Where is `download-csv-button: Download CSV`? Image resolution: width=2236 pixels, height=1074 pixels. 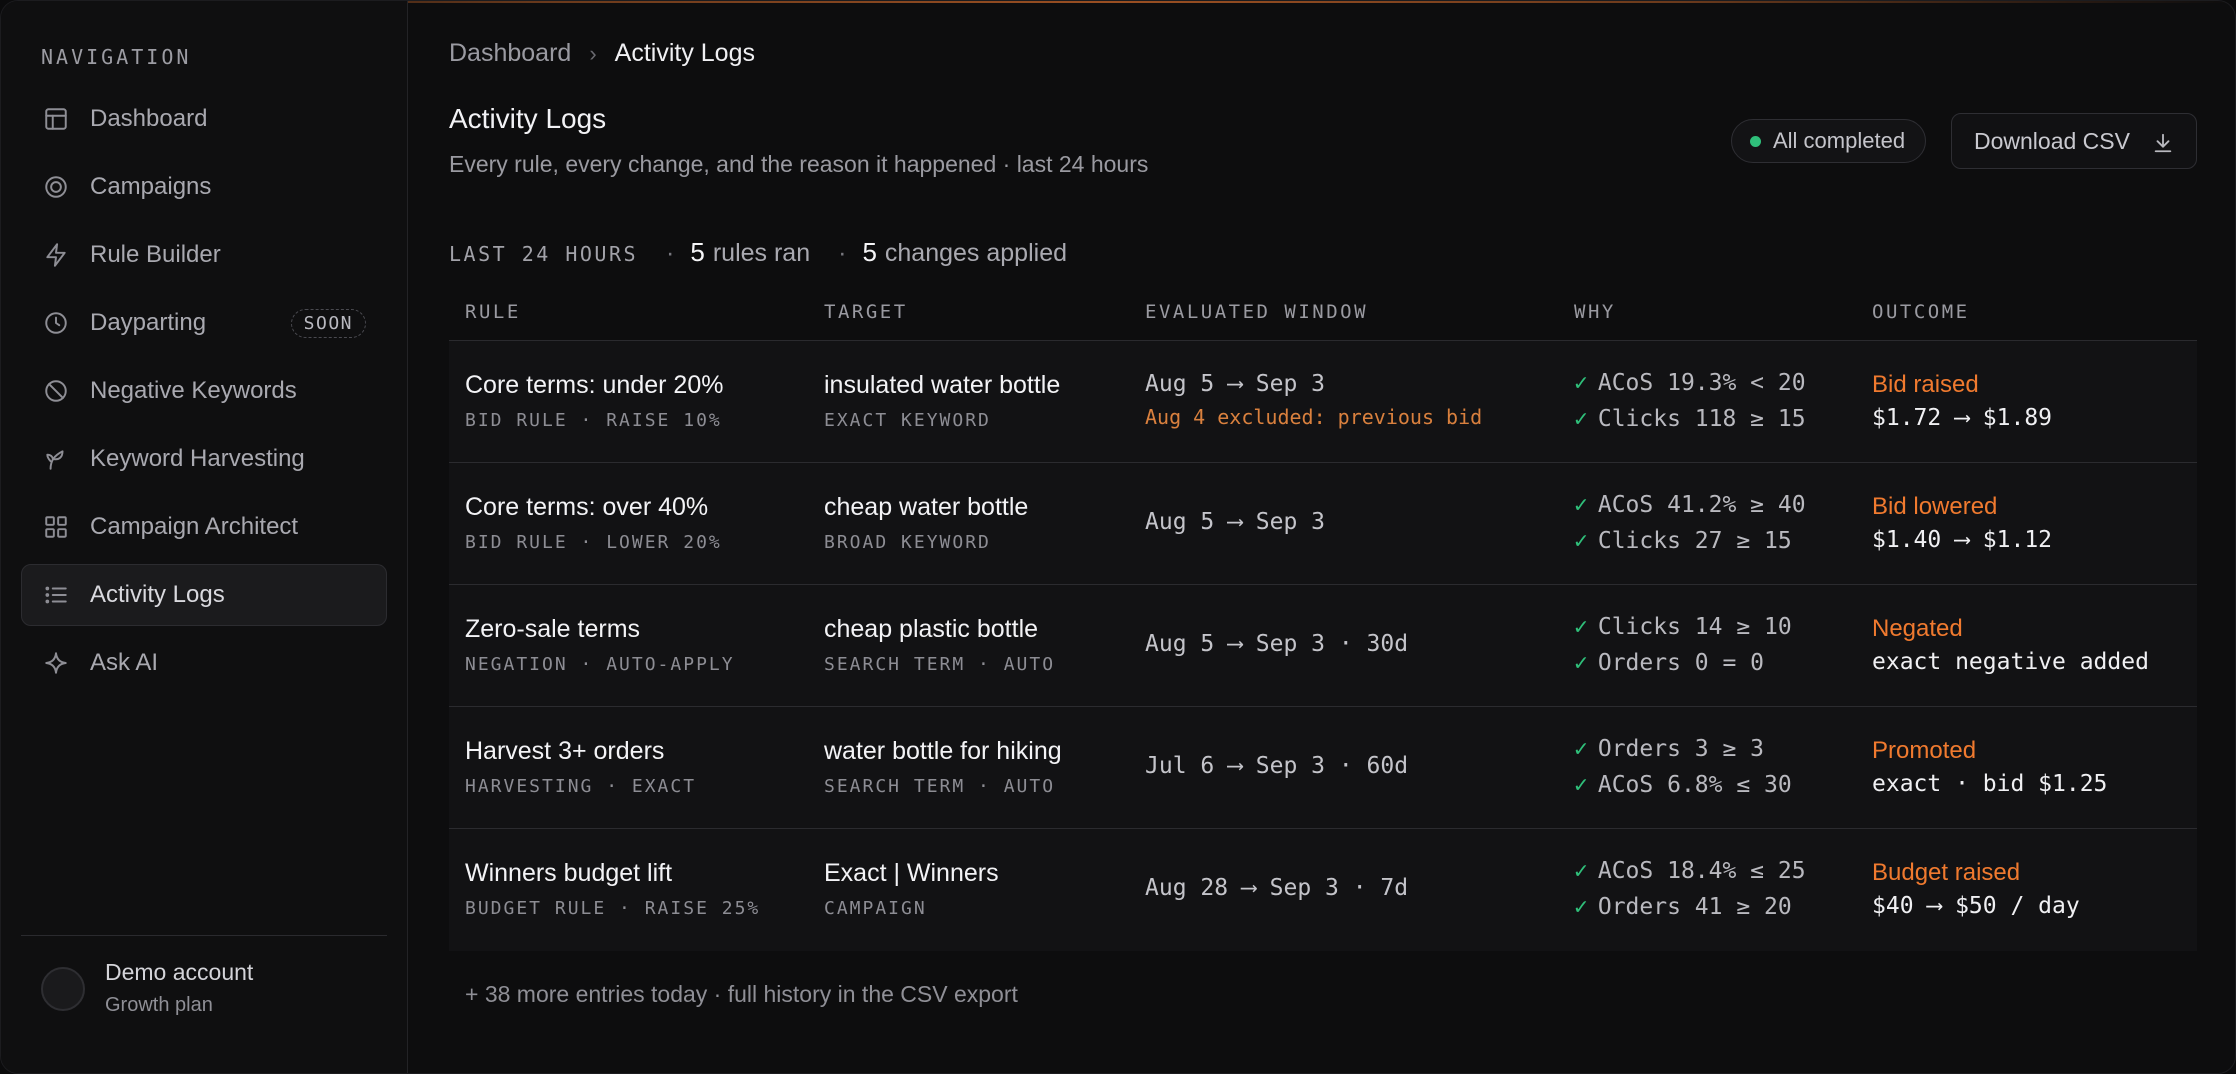
download-csv-button: Download CSV is located at coordinates (2074, 141).